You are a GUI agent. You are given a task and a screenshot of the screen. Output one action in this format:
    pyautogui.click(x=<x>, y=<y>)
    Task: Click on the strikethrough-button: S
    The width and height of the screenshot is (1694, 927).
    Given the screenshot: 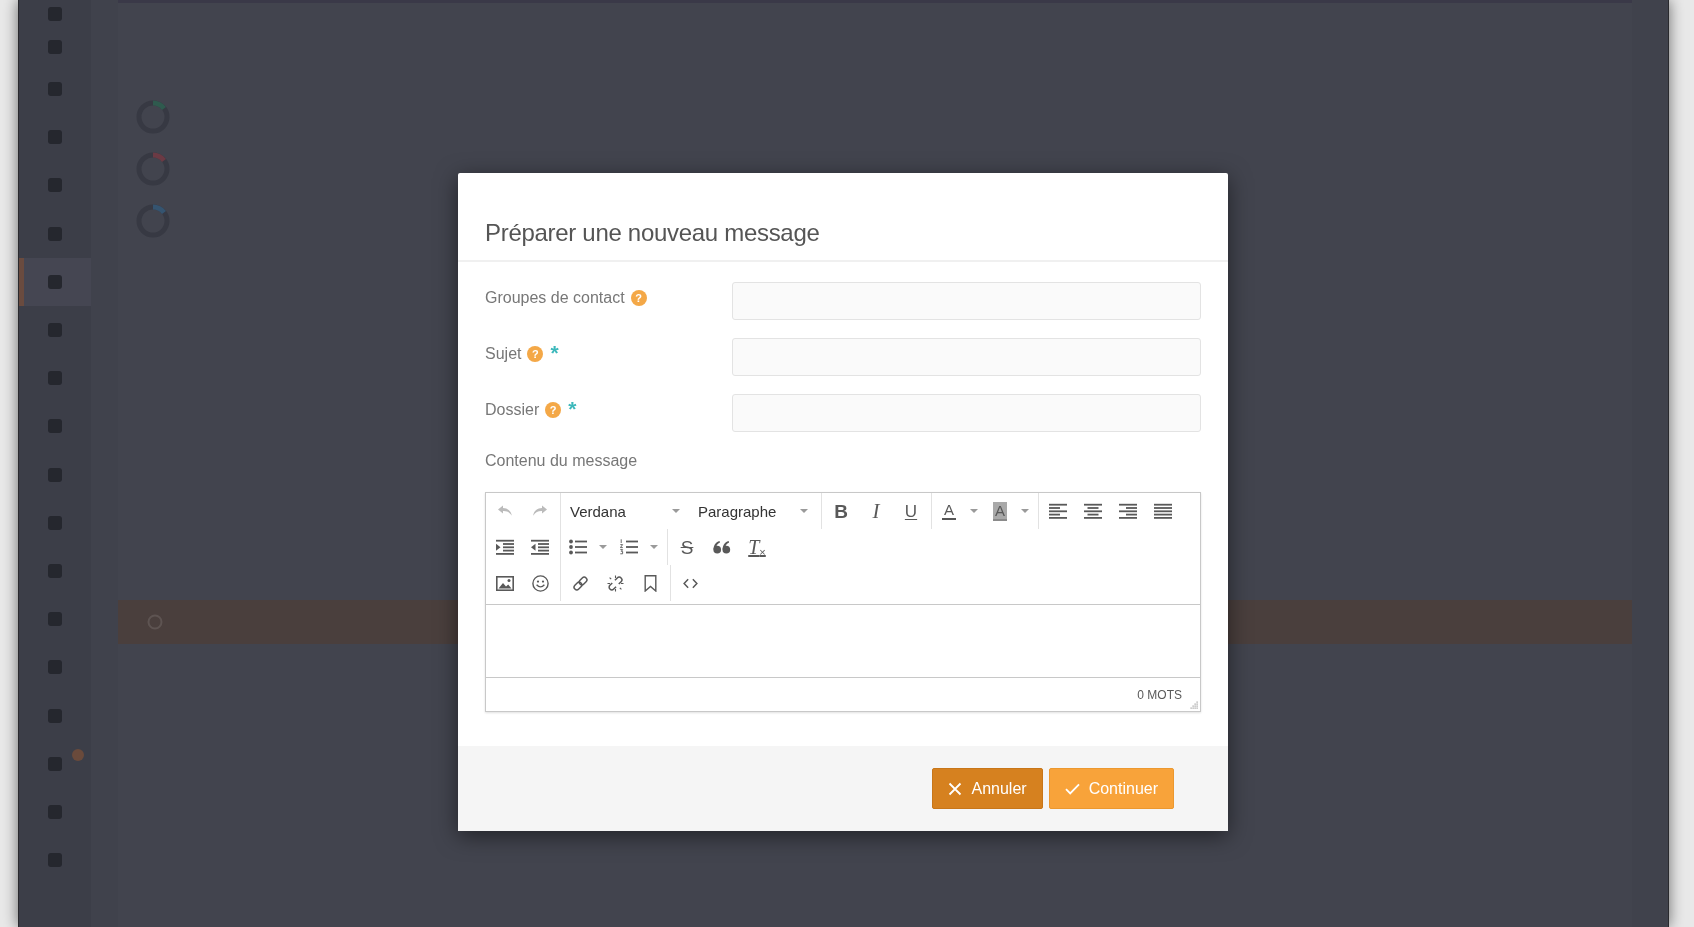 What is the action you would take?
    pyautogui.click(x=687, y=547)
    